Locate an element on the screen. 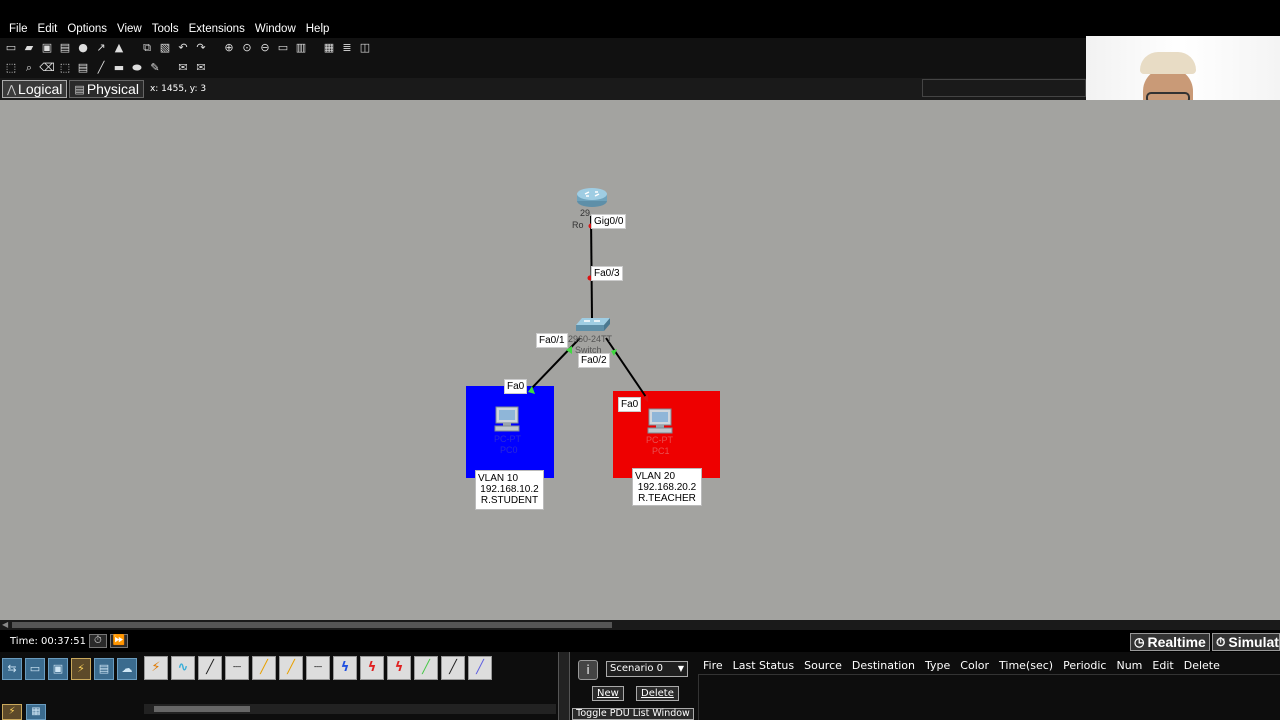 This screenshot has width=1280, height=720. octal-cable-icon: ϟ is located at coordinates (399, 668).